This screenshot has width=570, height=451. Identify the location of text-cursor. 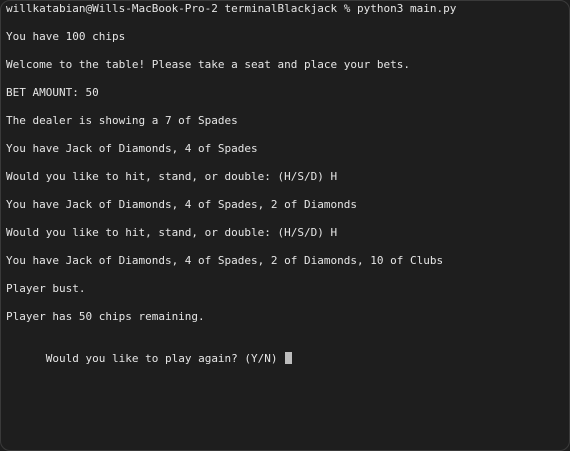
(289, 358).